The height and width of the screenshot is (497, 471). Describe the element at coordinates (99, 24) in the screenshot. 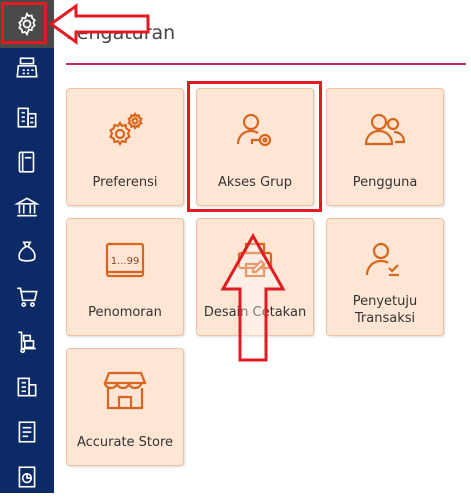

I see `left-arrow-annotation` at that location.